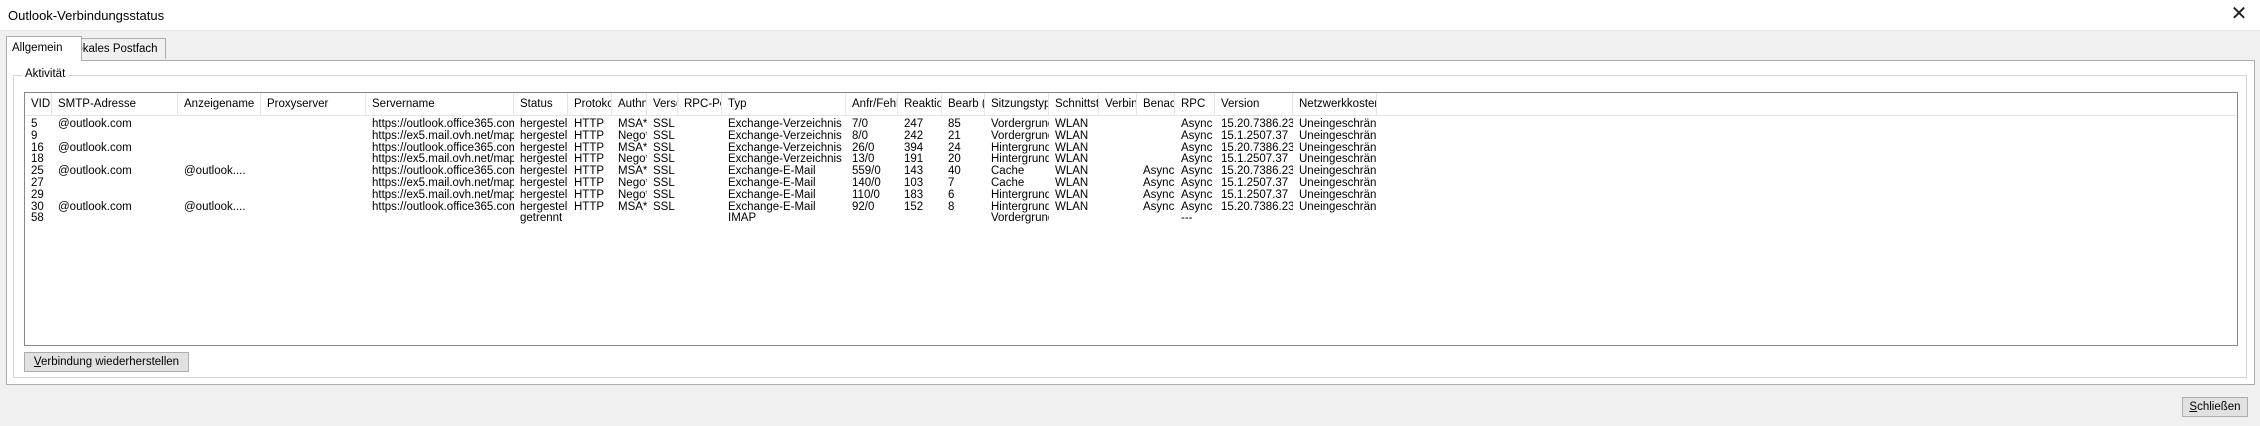  I want to click on column-header: RPC, so click(1195, 104).